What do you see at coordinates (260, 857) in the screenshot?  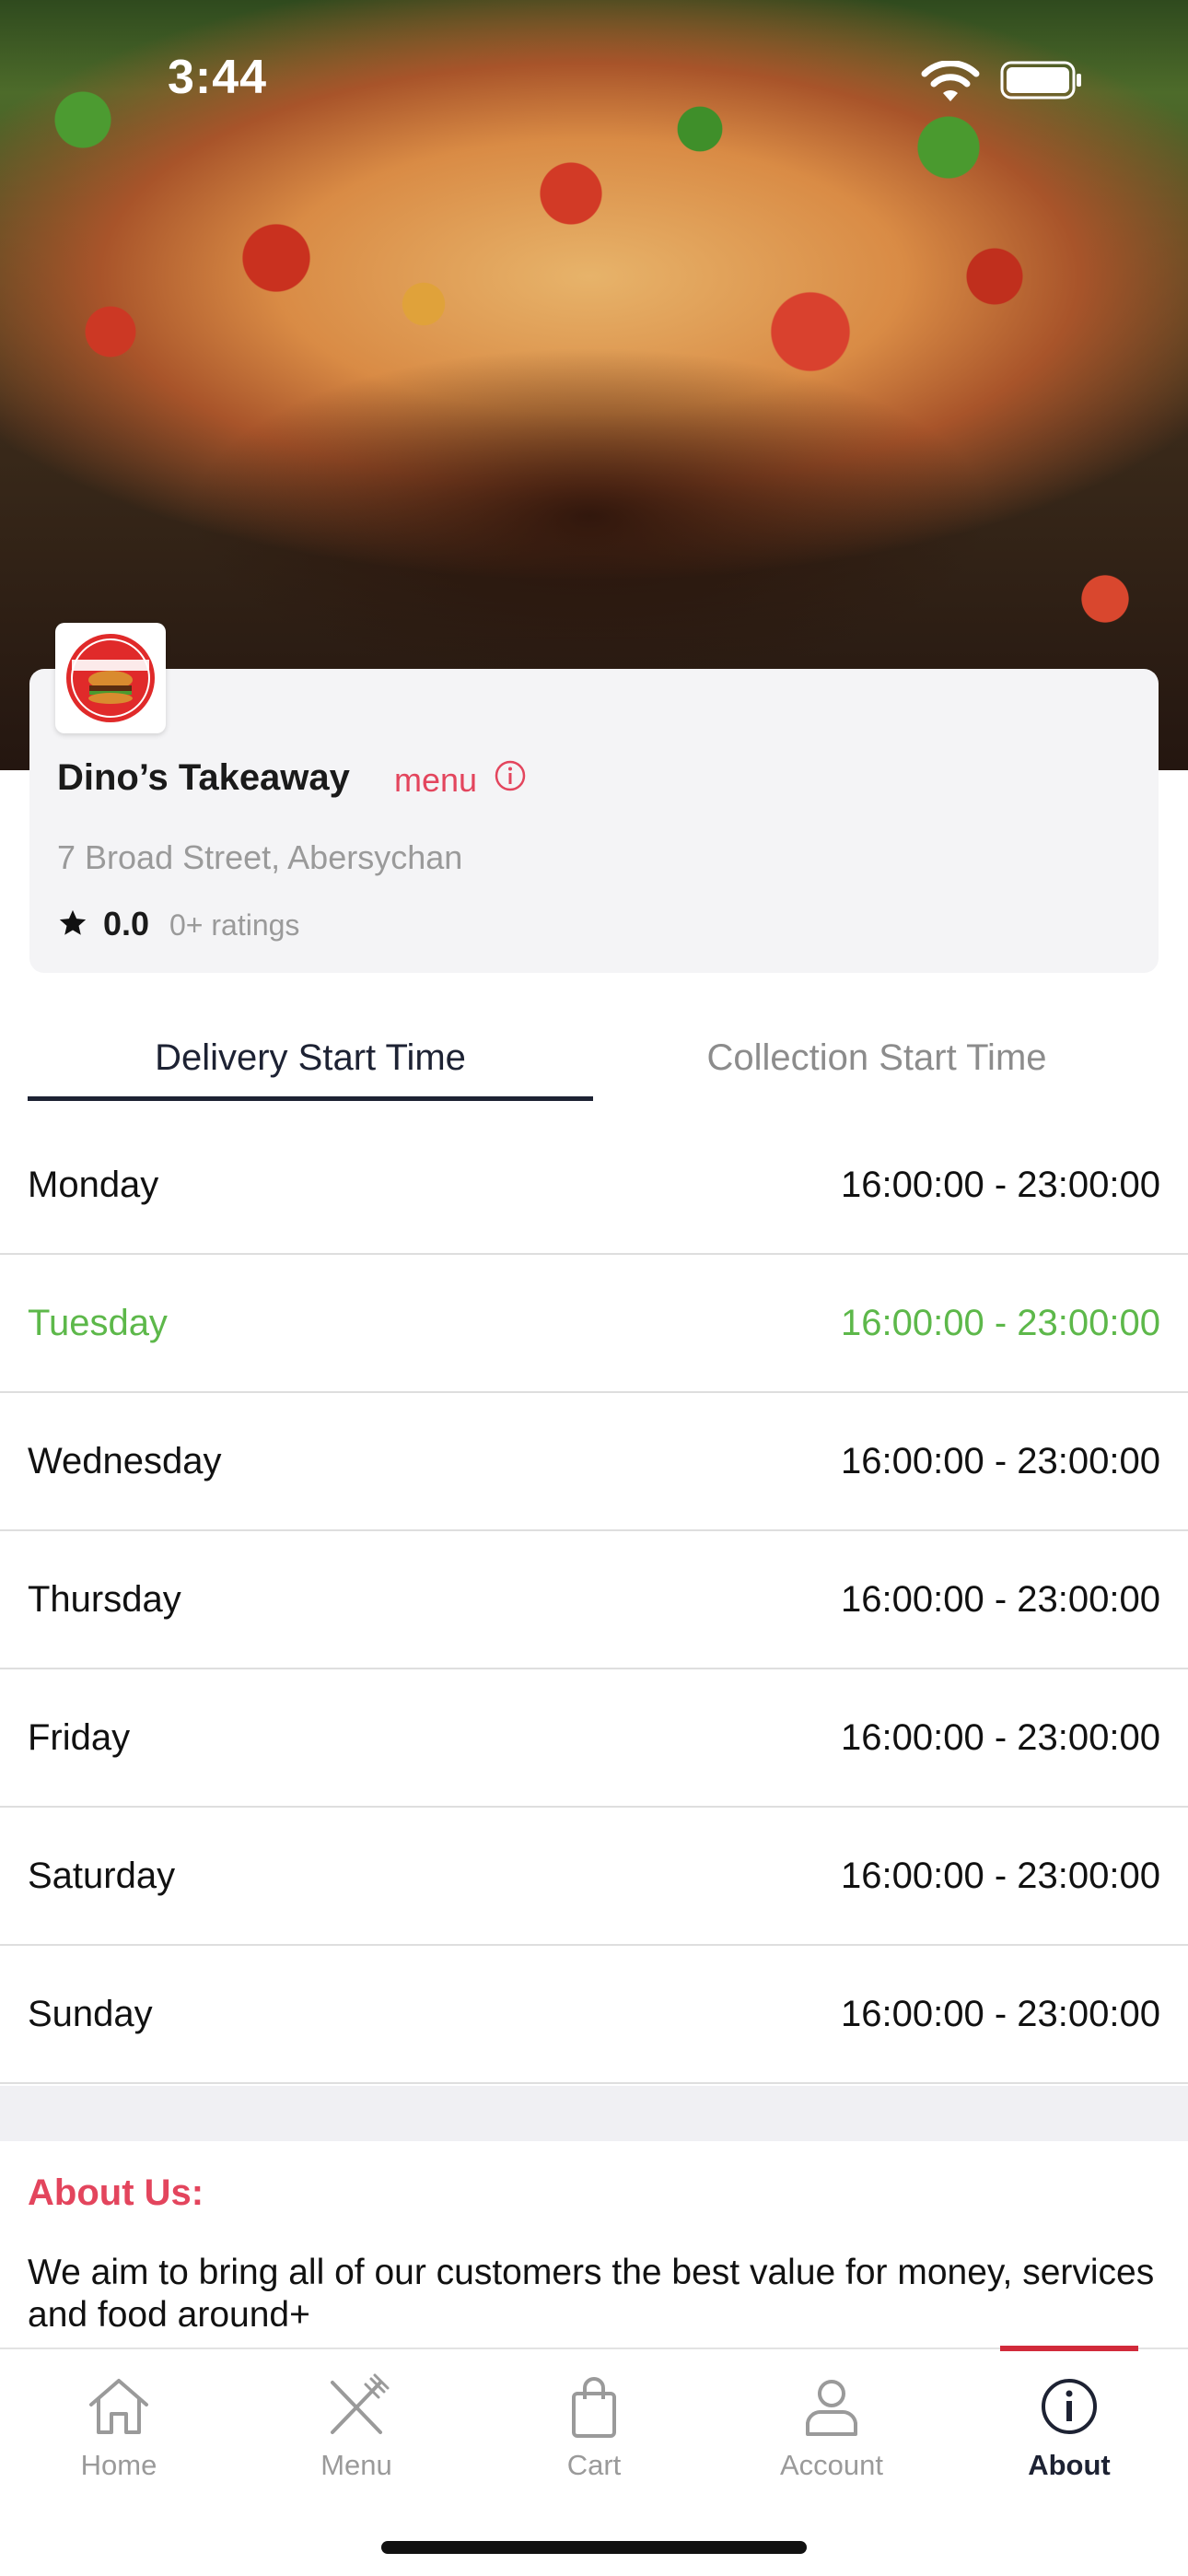 I see `store-address: 7 Broad Street, Abersychan` at bounding box center [260, 857].